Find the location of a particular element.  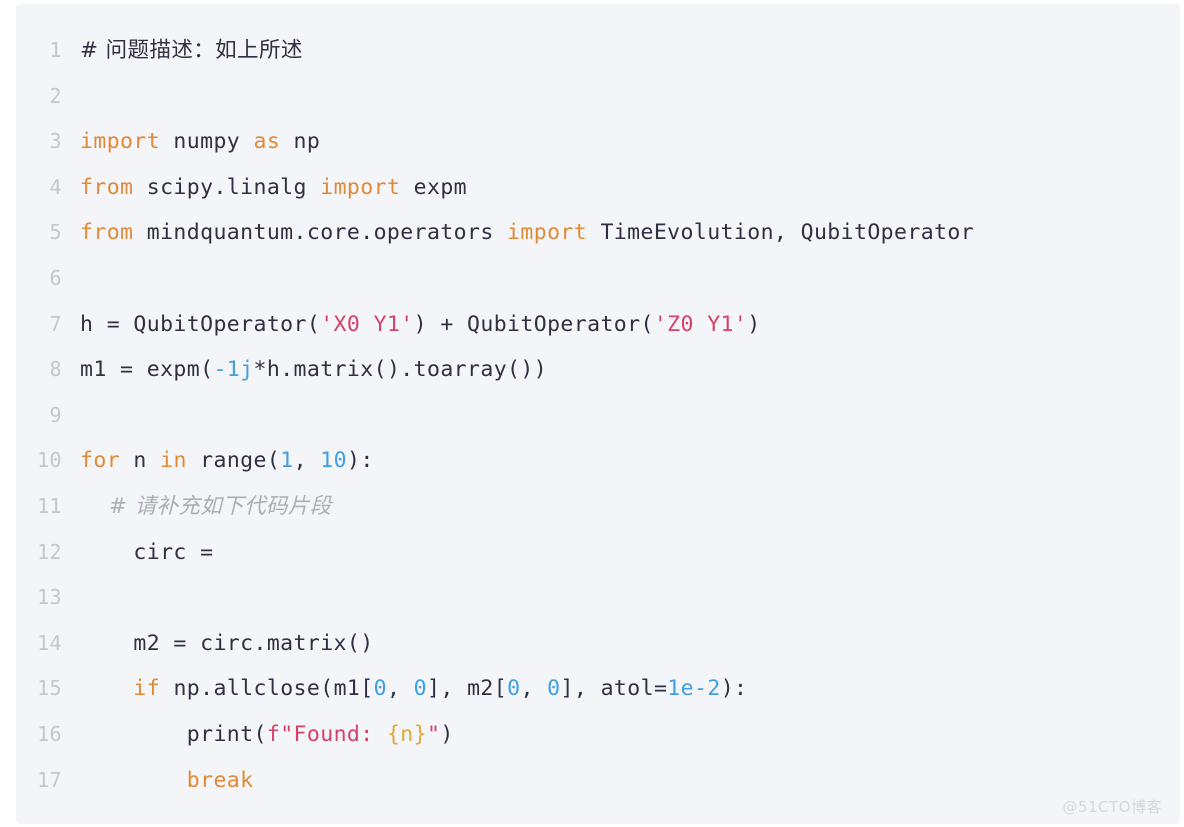

line-content: import numpy as np is located at coordinates (200, 142).